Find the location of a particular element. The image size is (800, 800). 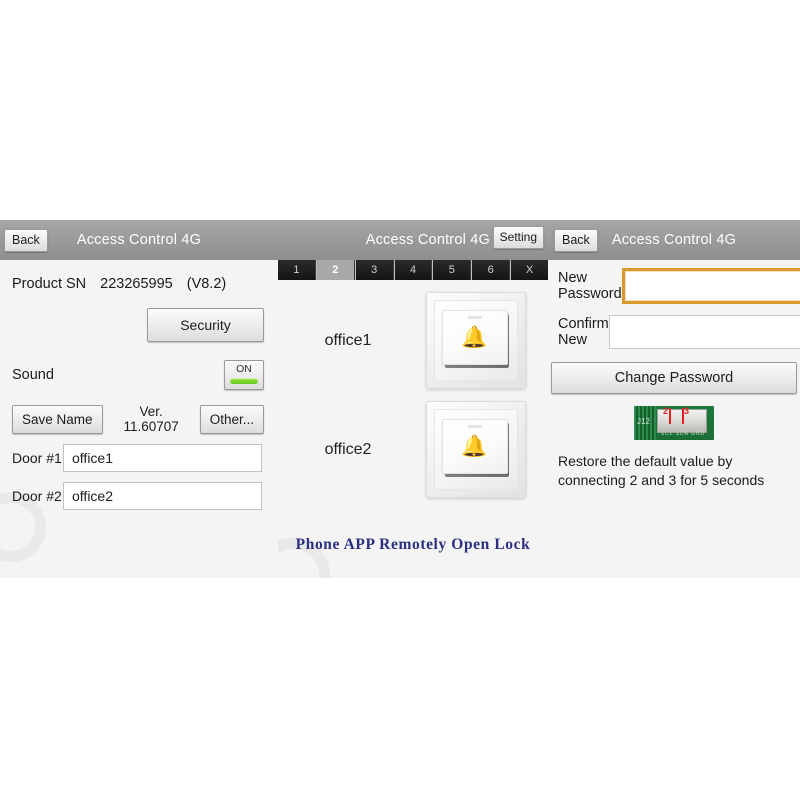

door-1-input is located at coordinates (162, 458).